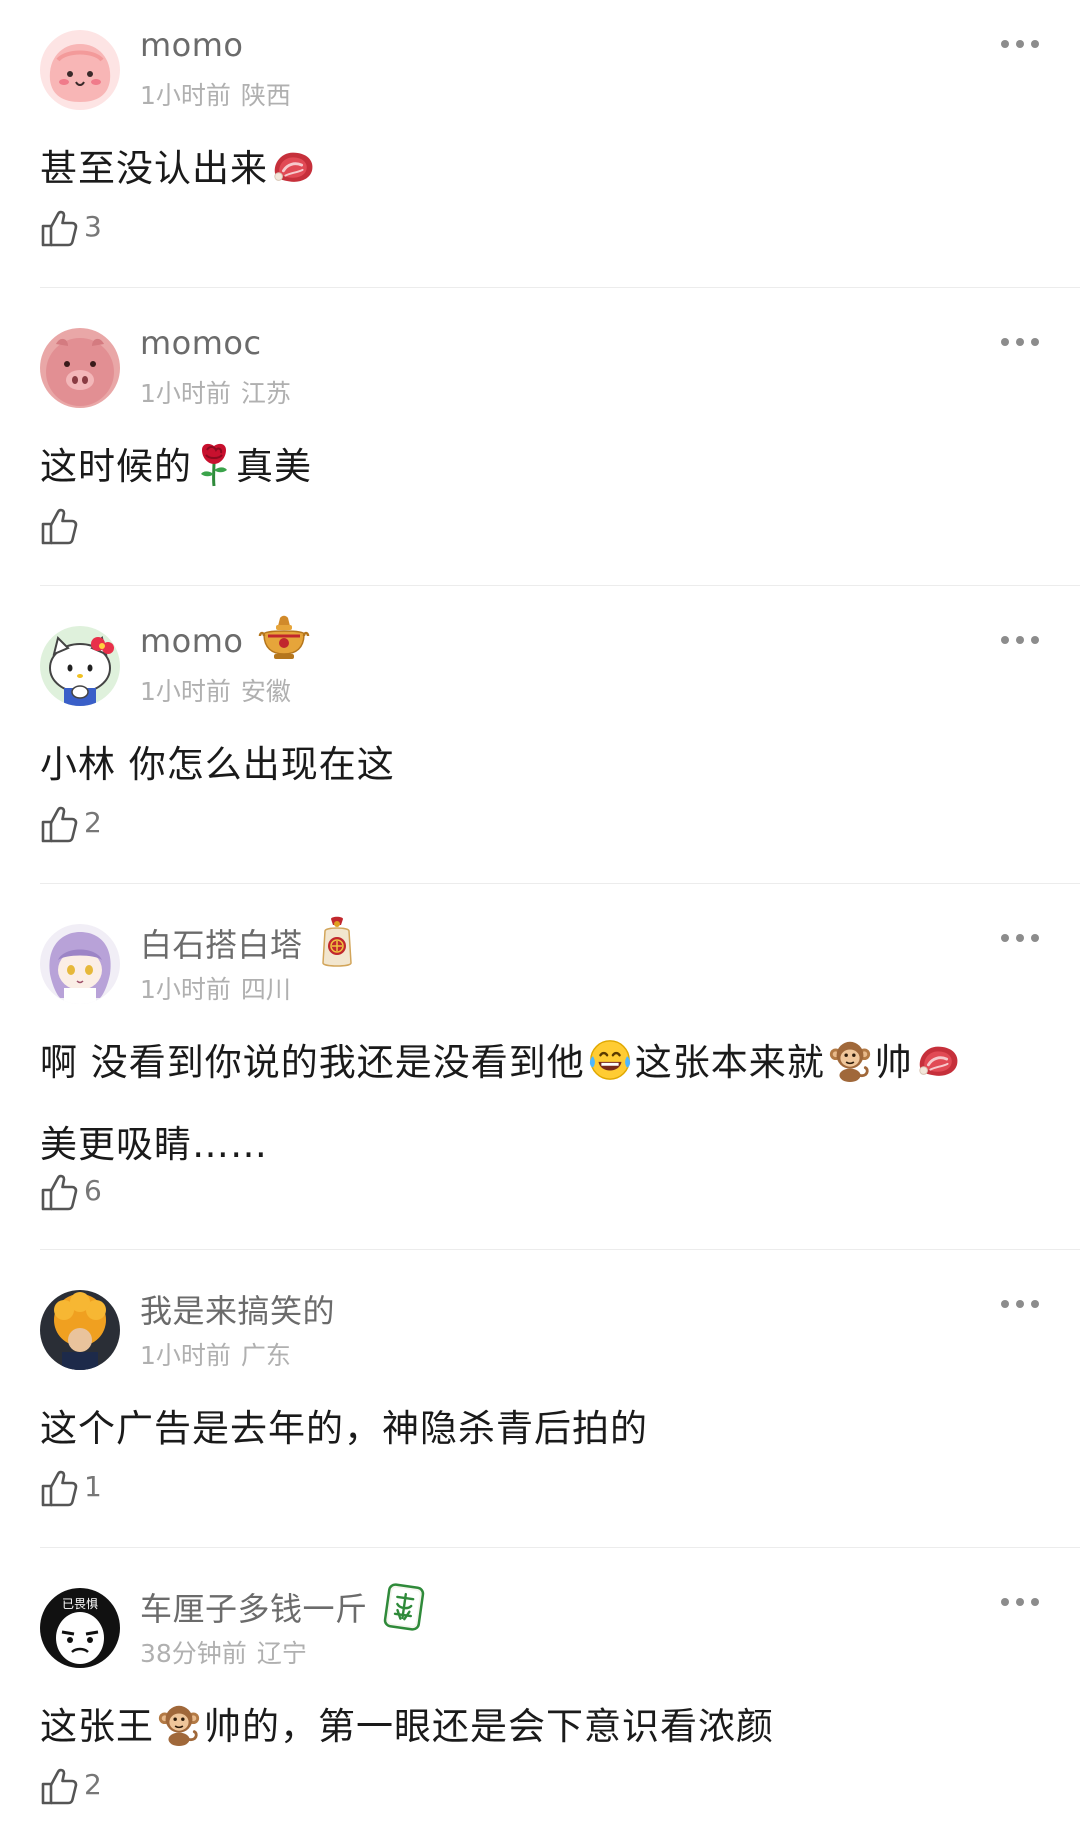 The height and width of the screenshot is (1837, 1080). I want to click on username: 车厘子多钱一斤, so click(283, 1608).